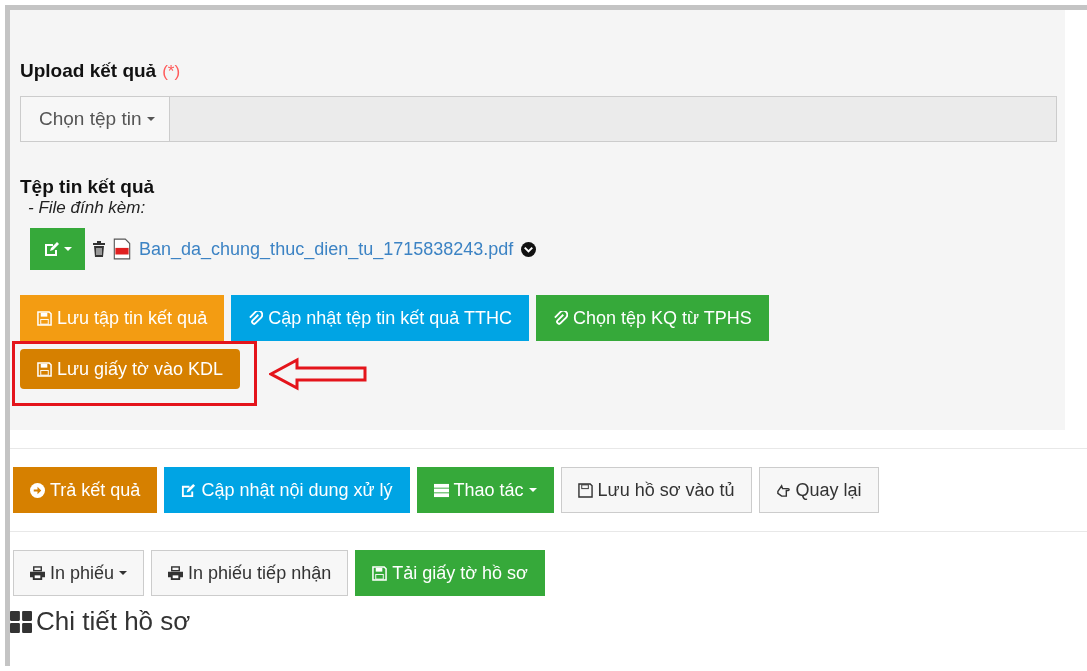 The image size is (1087, 671). What do you see at coordinates (88, 71) in the screenshot?
I see `upload-label: Upload kết quả` at bounding box center [88, 71].